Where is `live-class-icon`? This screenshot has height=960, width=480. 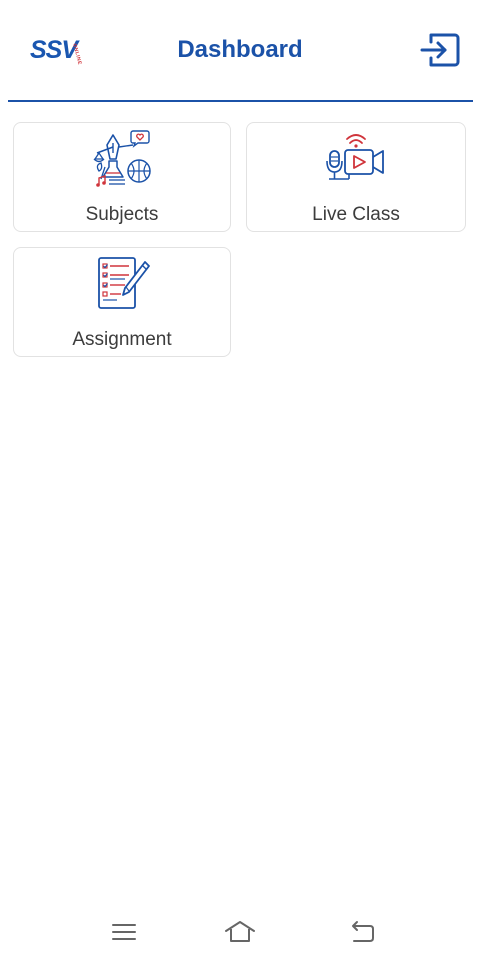
live-class-icon is located at coordinates (355, 157).